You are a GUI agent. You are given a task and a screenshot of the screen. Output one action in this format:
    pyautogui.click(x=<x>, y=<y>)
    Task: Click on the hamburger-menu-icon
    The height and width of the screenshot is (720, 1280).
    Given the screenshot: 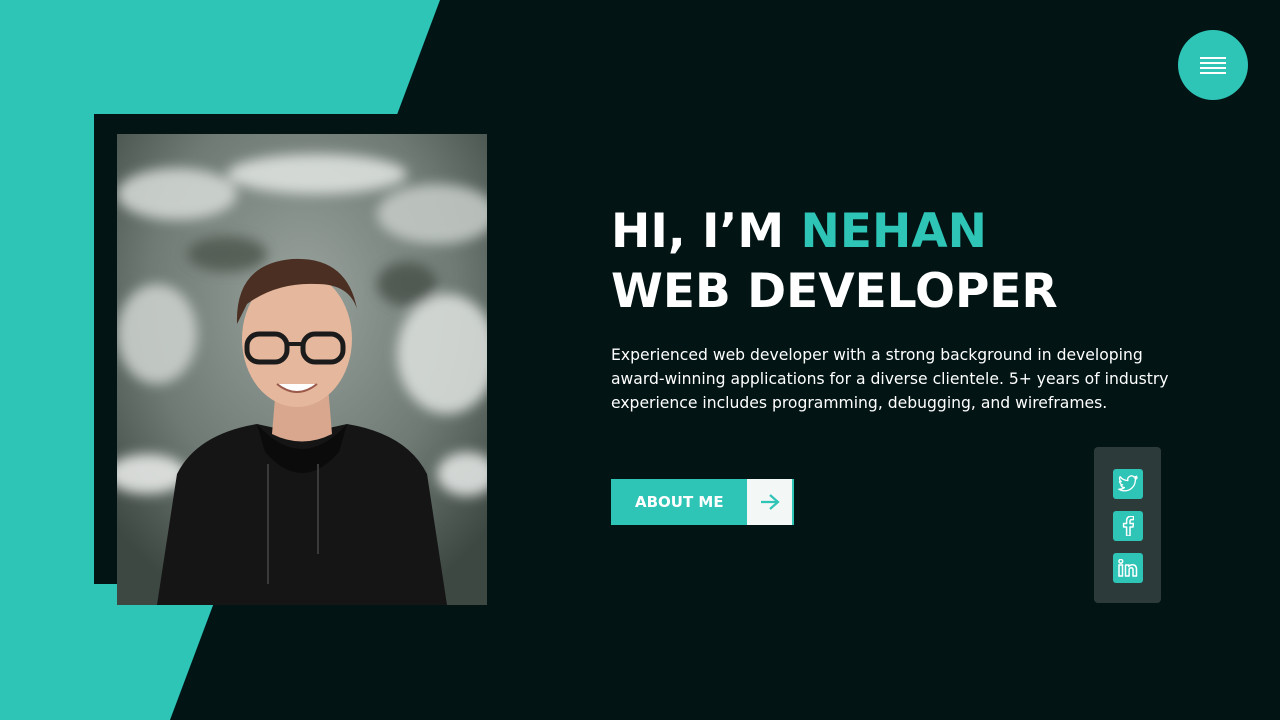 What is the action you would take?
    pyautogui.click(x=1213, y=65)
    